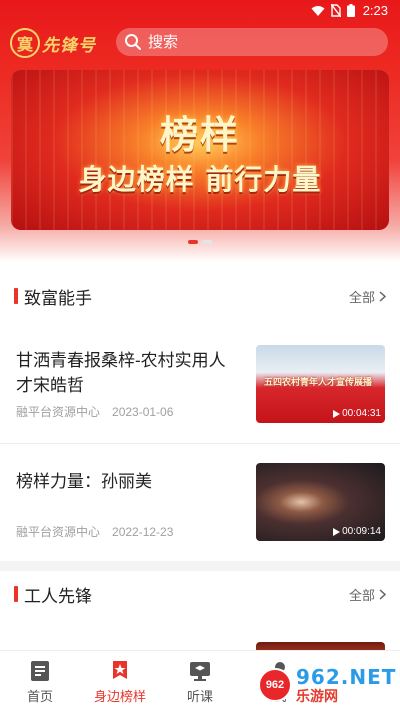 The width and height of the screenshot is (400, 712). I want to click on star-badge-icon, so click(120, 670).